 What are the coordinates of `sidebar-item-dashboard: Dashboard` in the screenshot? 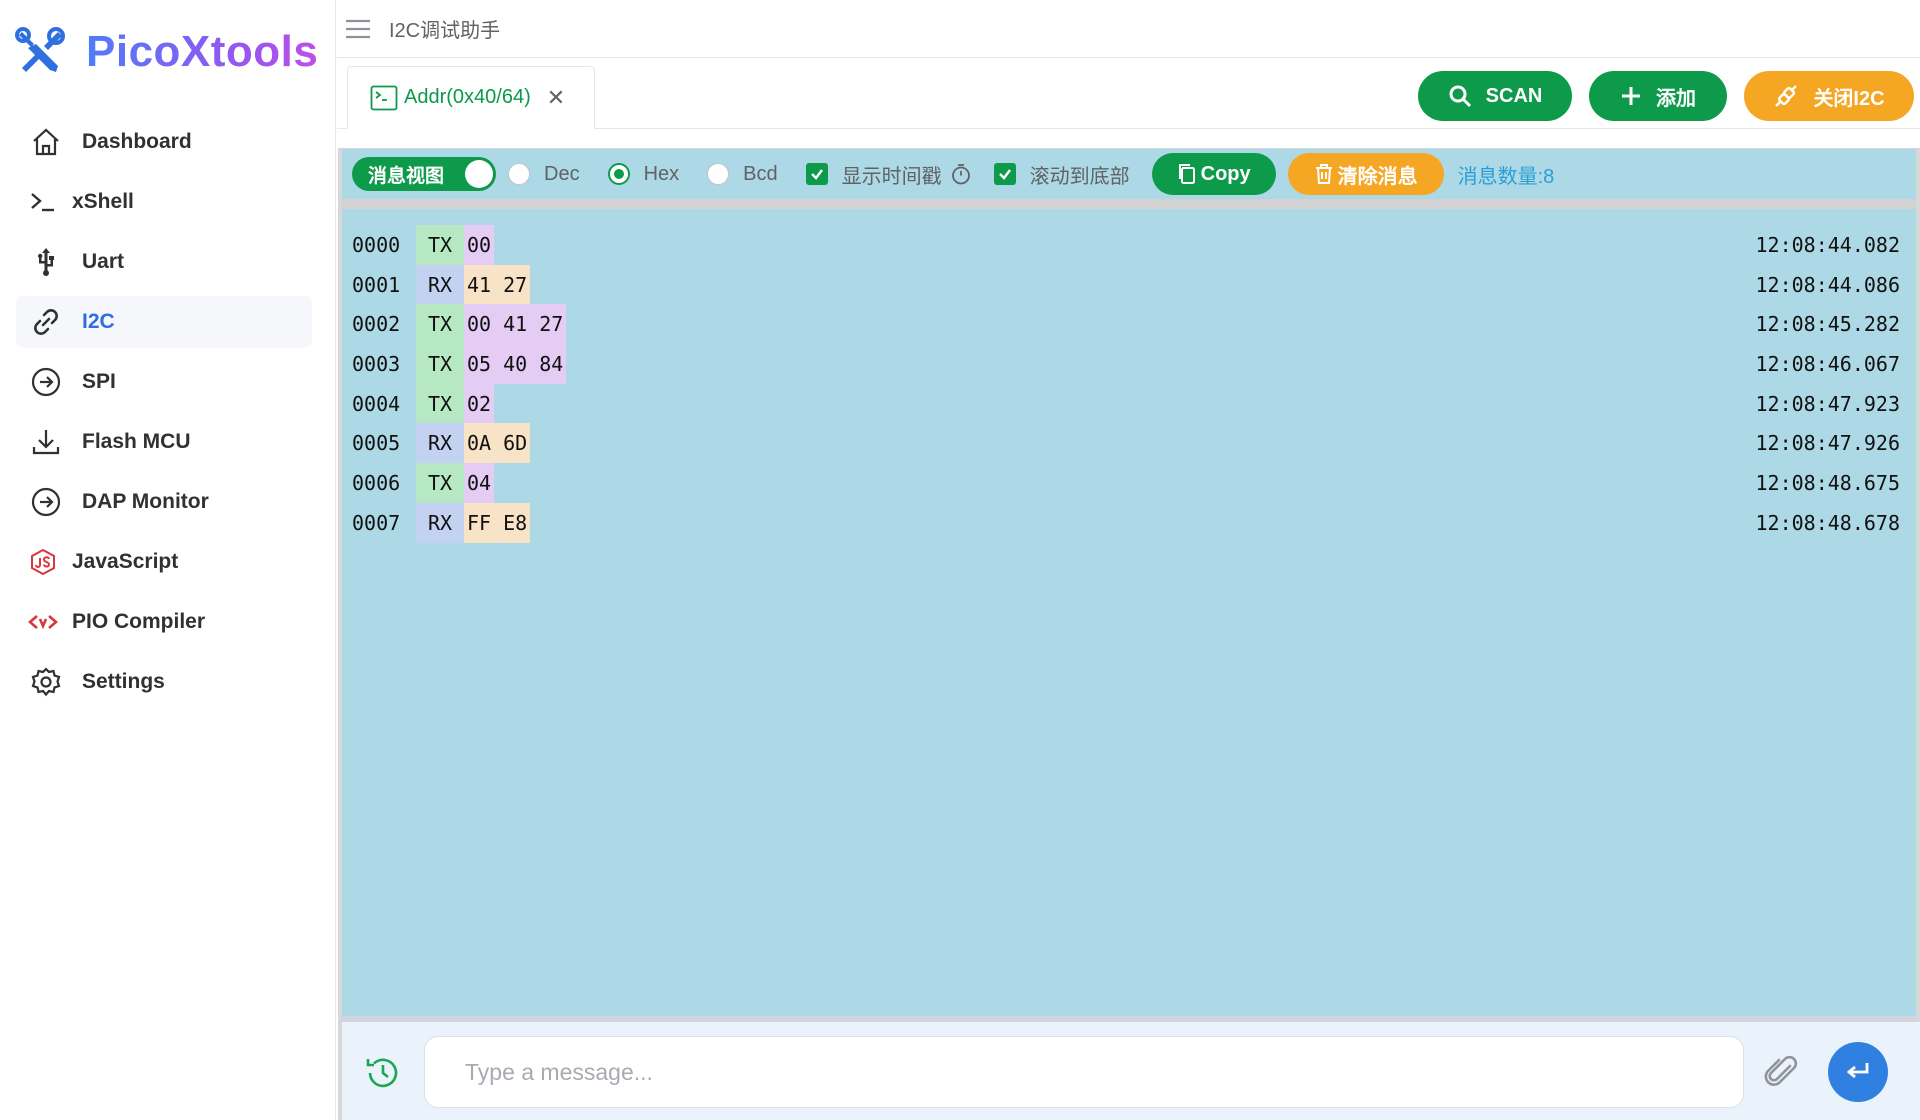 It's located at (164, 142).